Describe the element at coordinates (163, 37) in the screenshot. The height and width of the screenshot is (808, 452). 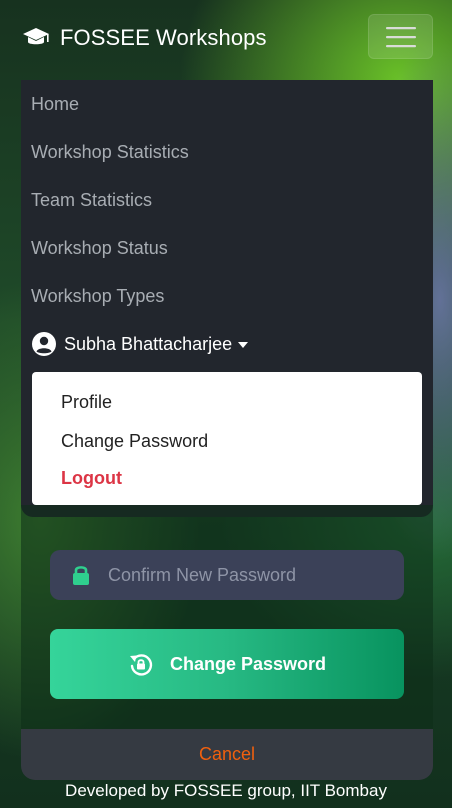
I see `brand-text: FOSSEE Workshops` at that location.